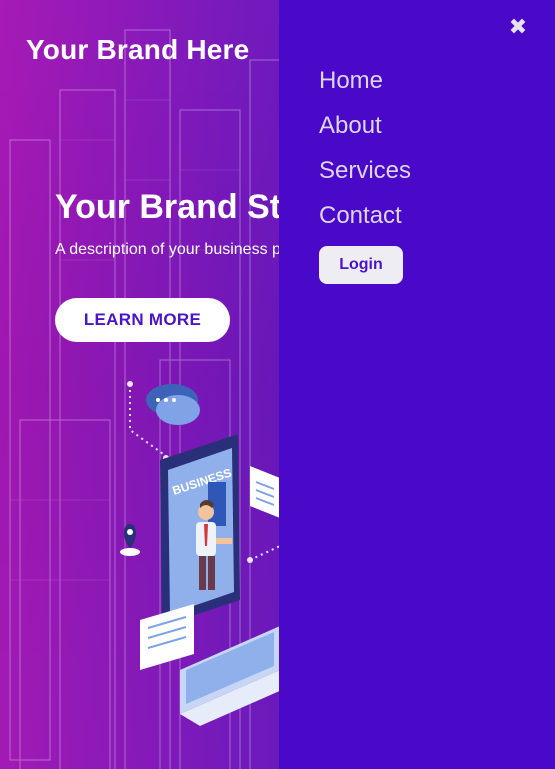 This screenshot has height=769, width=555. I want to click on nav-links: Home About Services Contact, so click(365, 152).